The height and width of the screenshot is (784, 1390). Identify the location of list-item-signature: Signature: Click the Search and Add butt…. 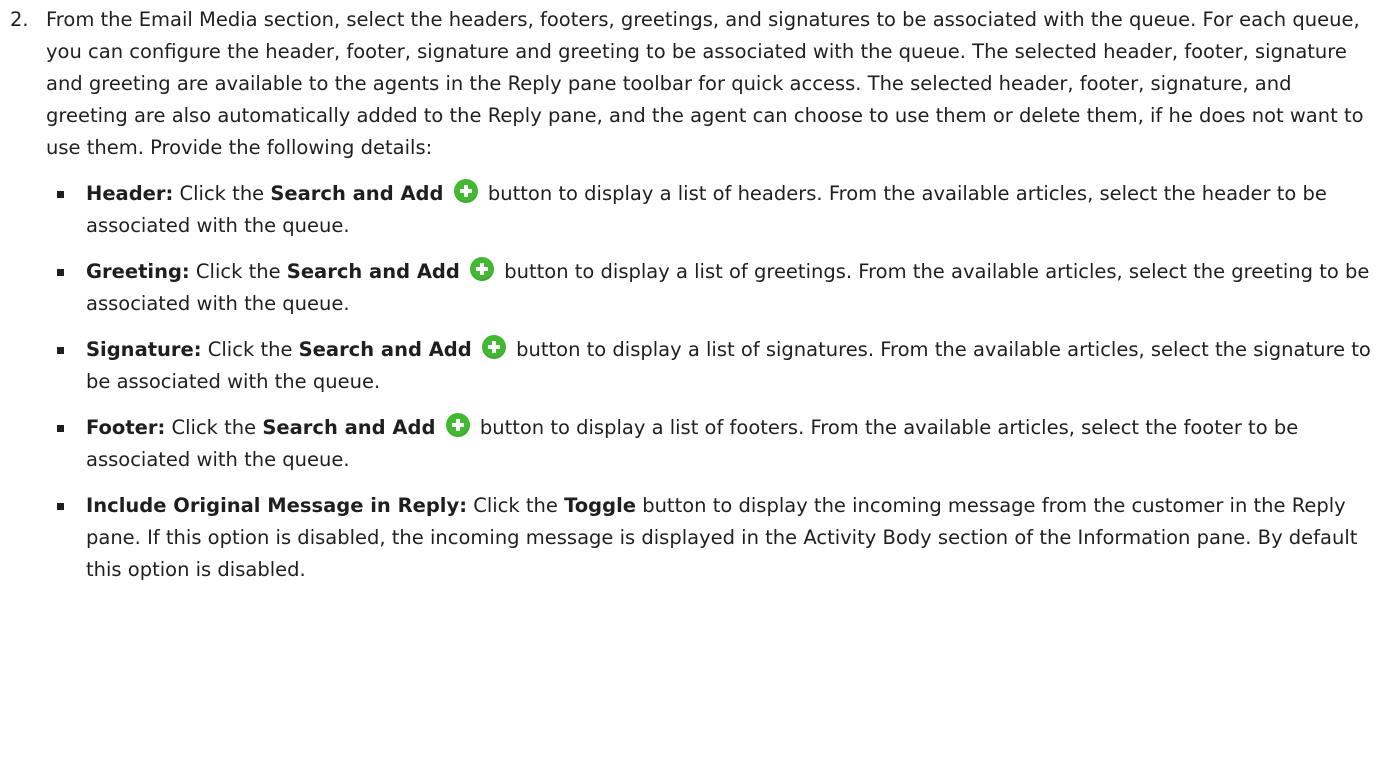
(711, 366).